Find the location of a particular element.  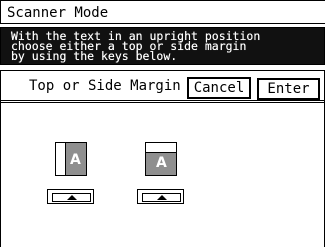

instruction-line-3: by using the keys below. is located at coordinates (94, 56).